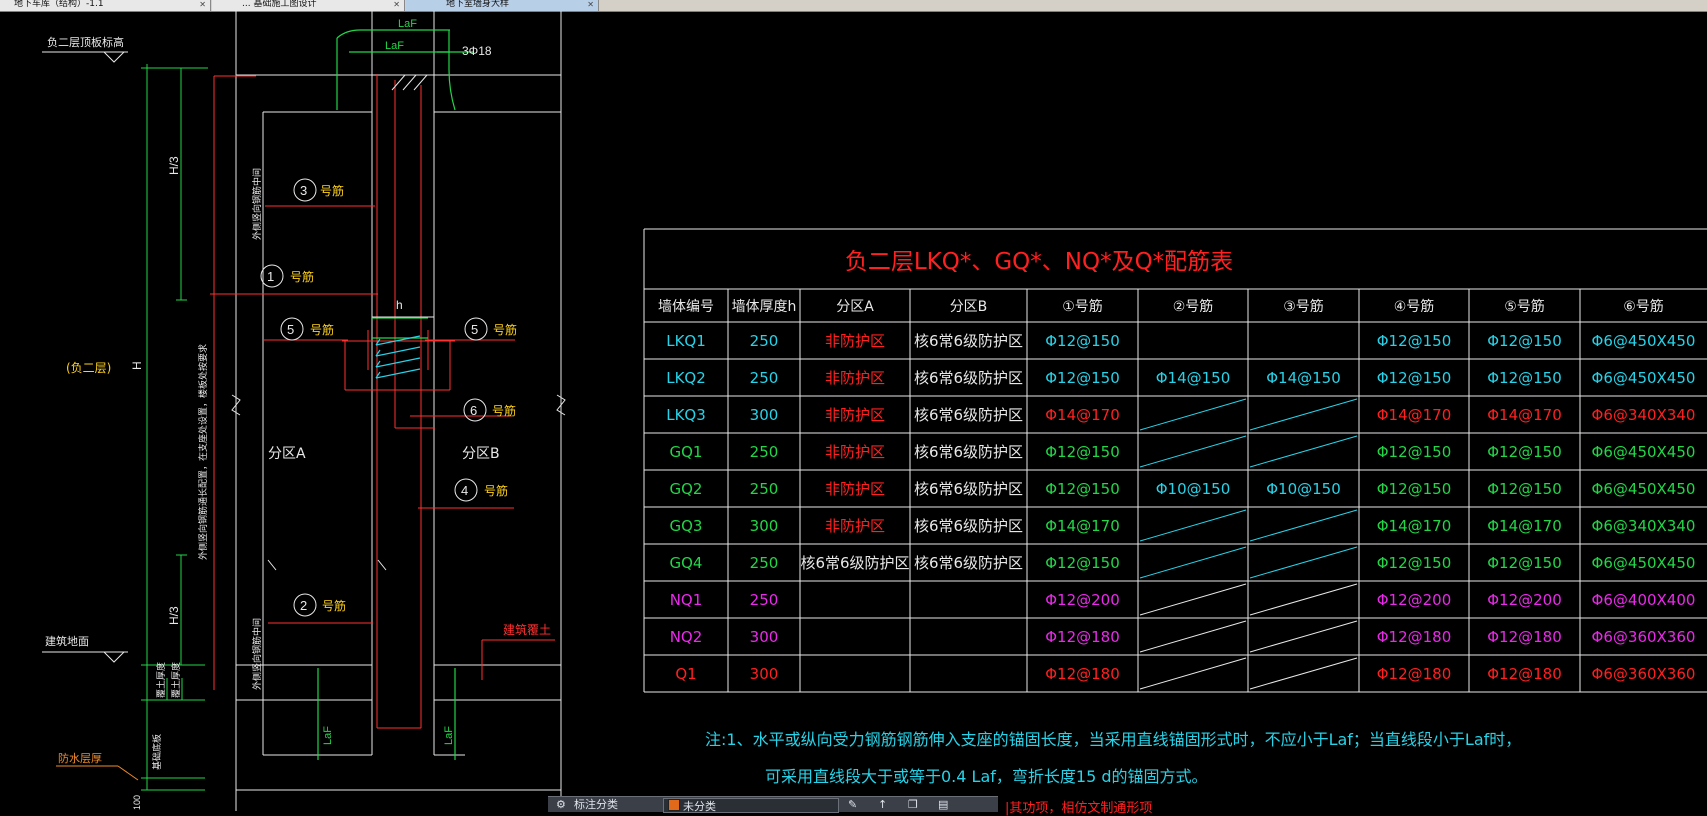 This screenshot has width=1707, height=816. What do you see at coordinates (943, 804) in the screenshot?
I see `print-icon: ▤` at bounding box center [943, 804].